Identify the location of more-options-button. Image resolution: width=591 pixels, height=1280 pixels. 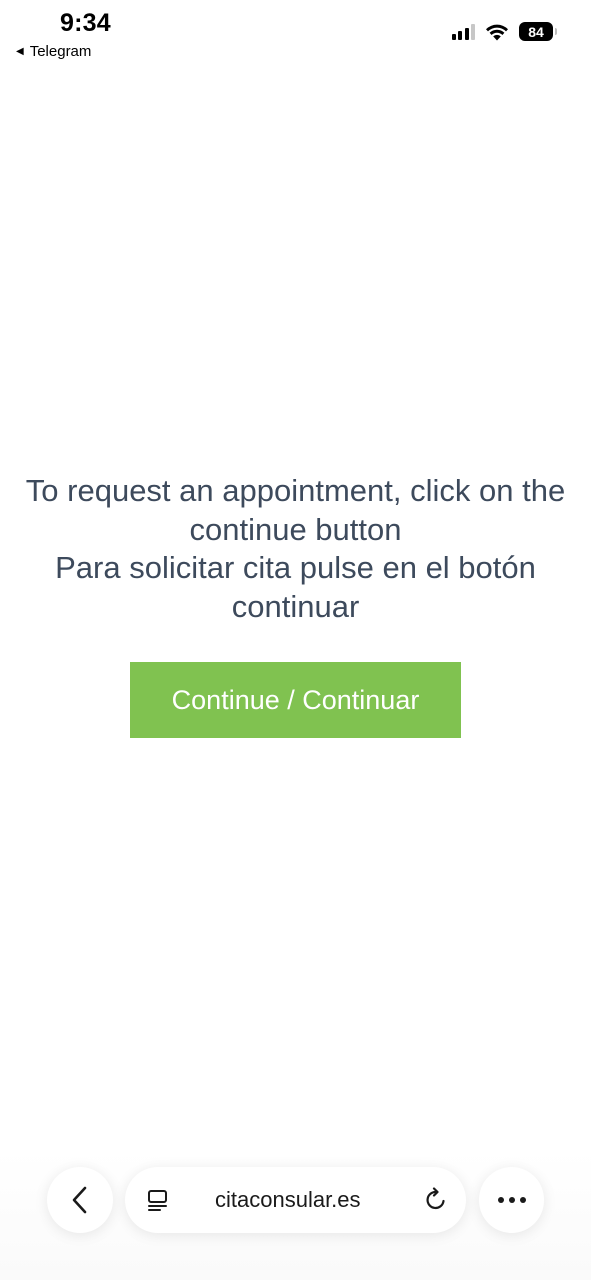
(511, 1200).